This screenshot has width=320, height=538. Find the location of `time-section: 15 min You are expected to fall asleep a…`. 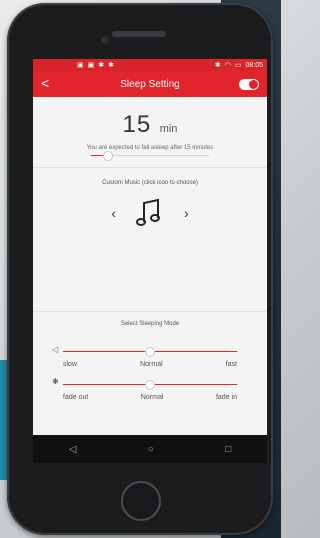

time-section: 15 min You are expected to fall asleep a… is located at coordinates (150, 136).